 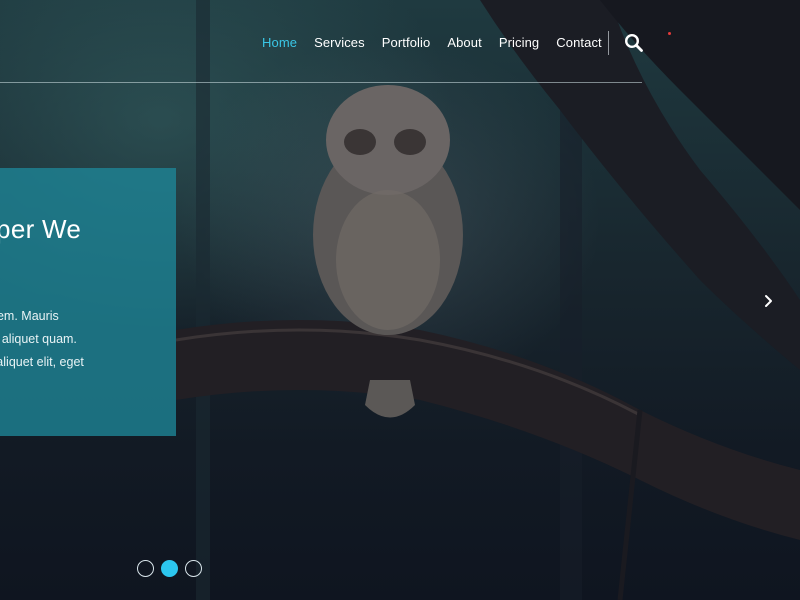 I want to click on next-slide-button, so click(x=769, y=301).